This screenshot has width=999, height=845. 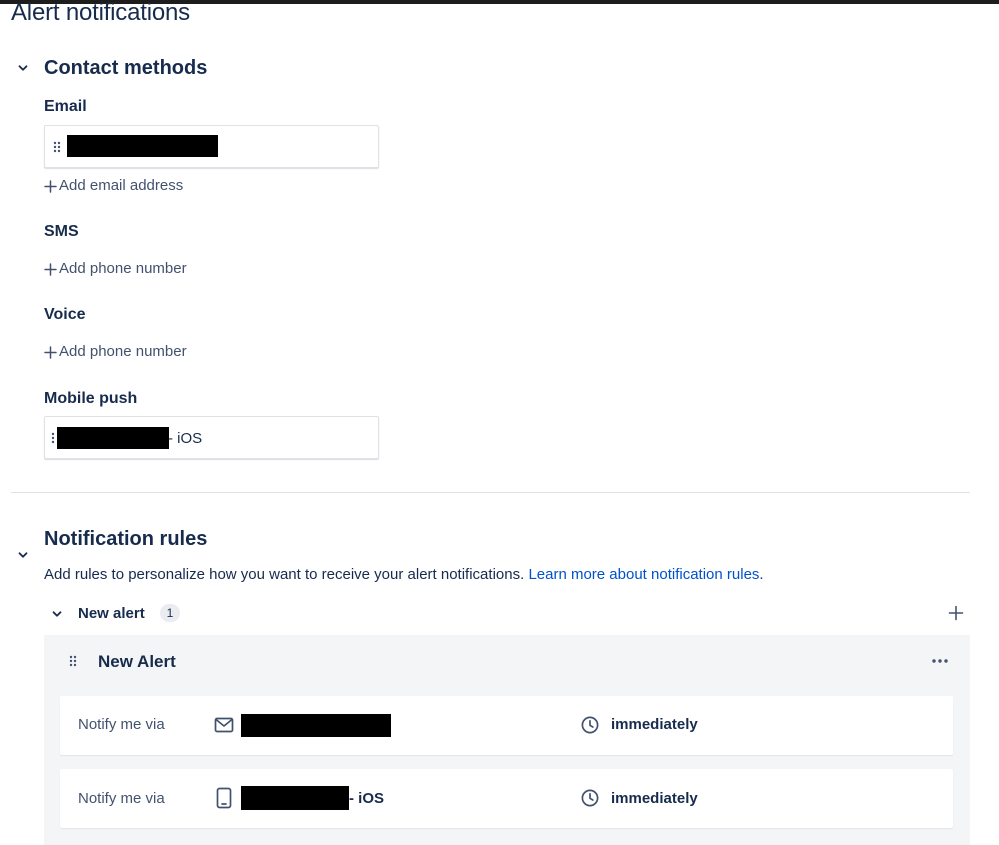 What do you see at coordinates (126, 539) in the screenshot?
I see `notification-rules-title: Notification rules` at bounding box center [126, 539].